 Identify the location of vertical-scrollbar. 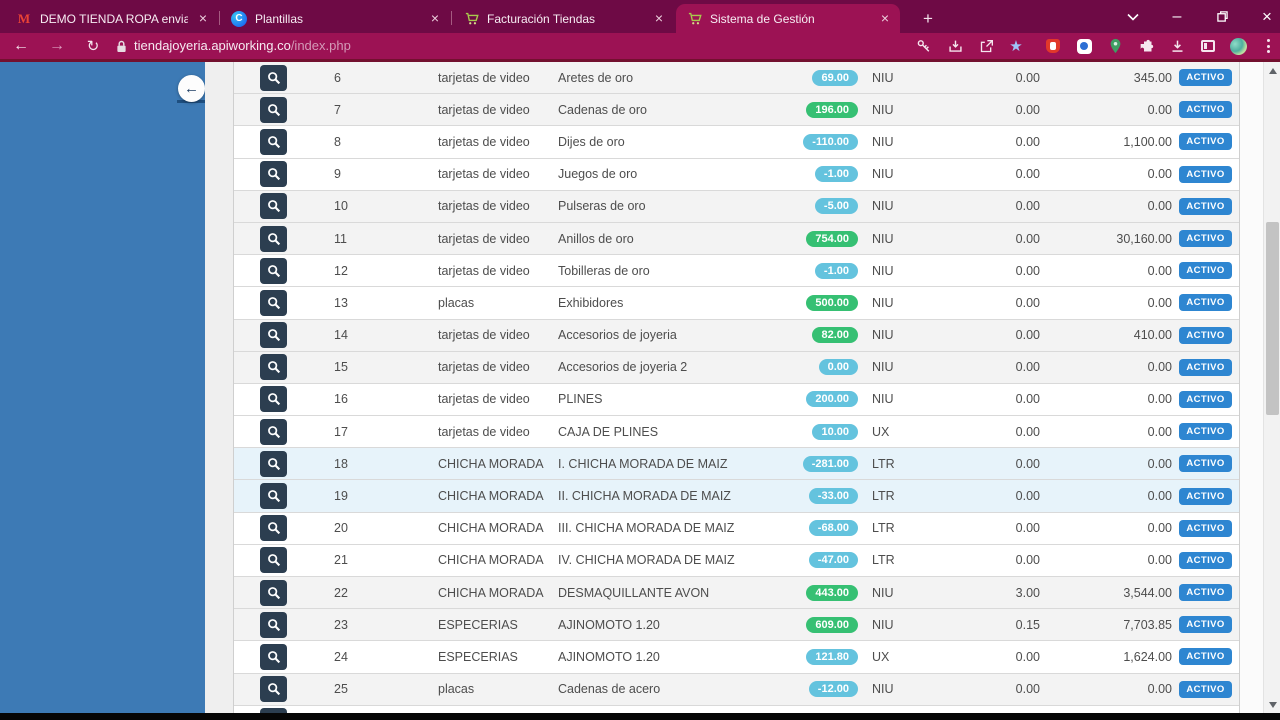
(1271, 387).